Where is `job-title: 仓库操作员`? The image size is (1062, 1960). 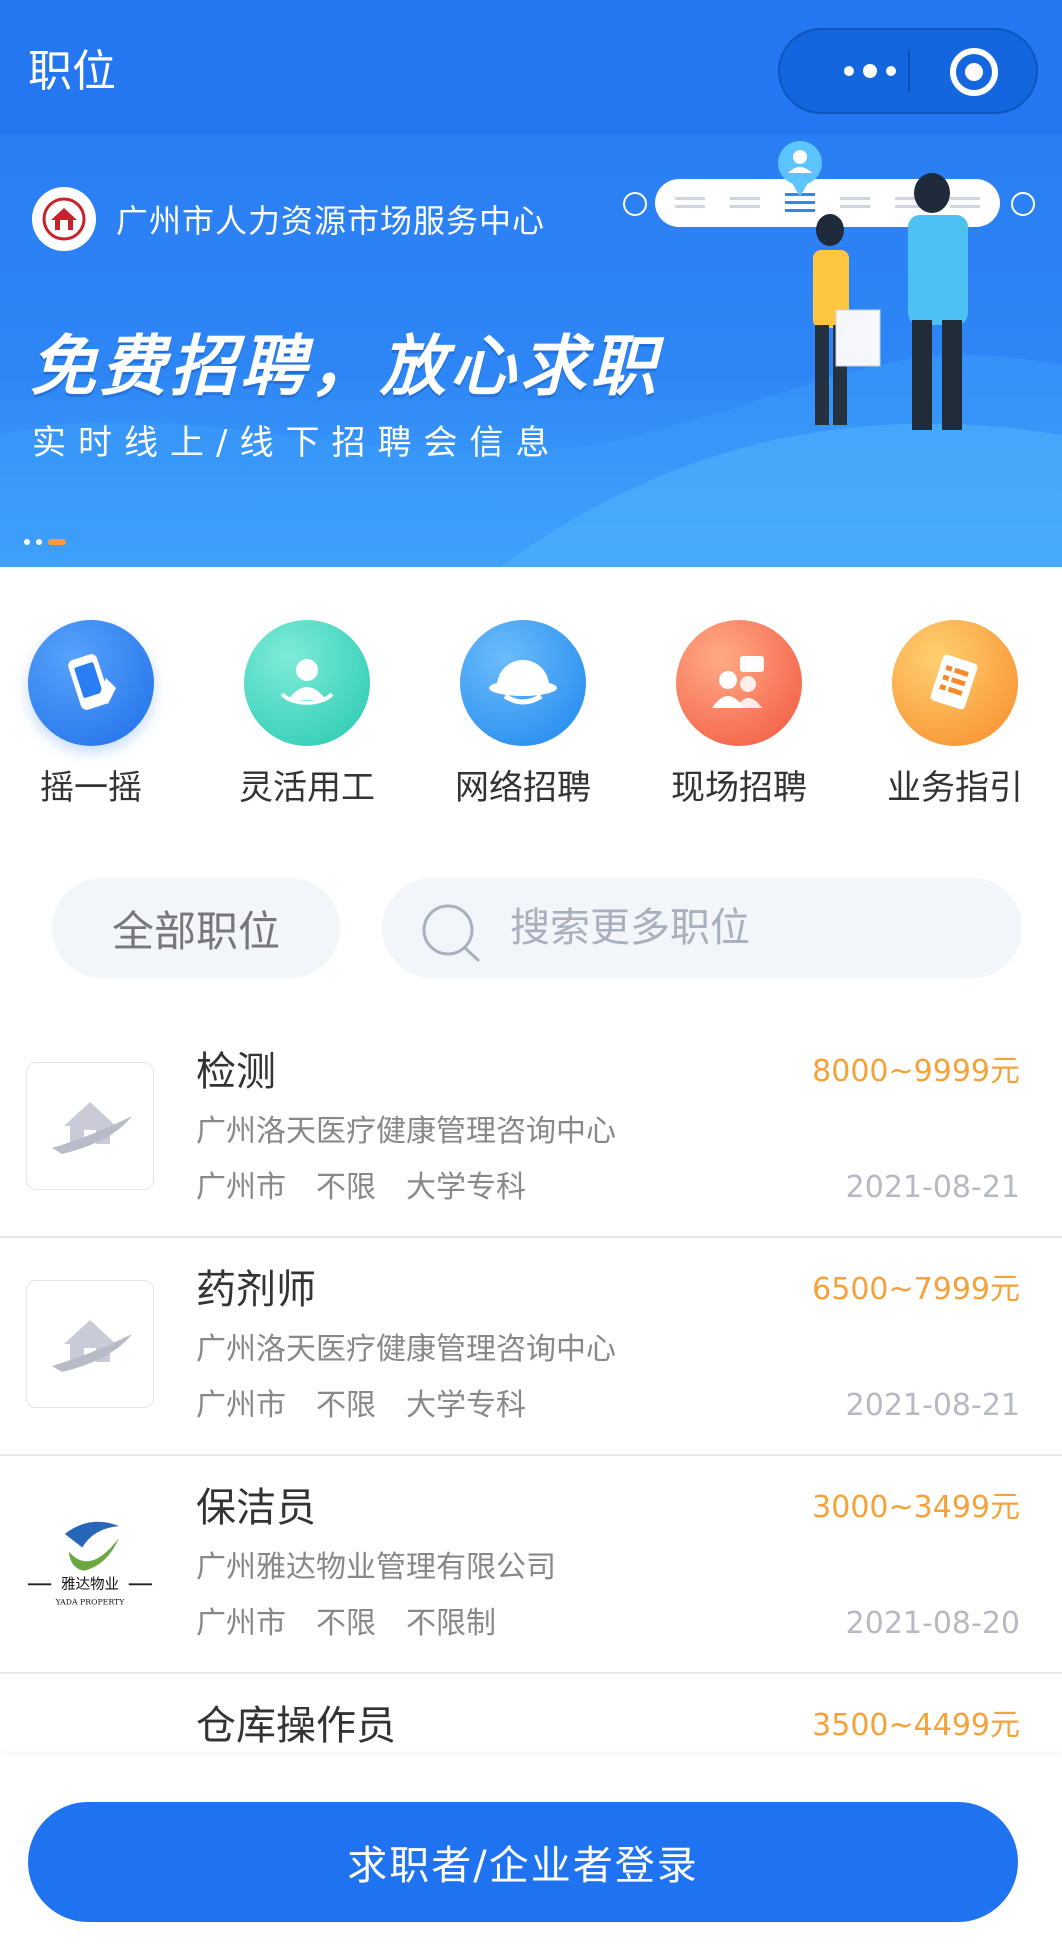 job-title: 仓库操作员 is located at coordinates (296, 1726).